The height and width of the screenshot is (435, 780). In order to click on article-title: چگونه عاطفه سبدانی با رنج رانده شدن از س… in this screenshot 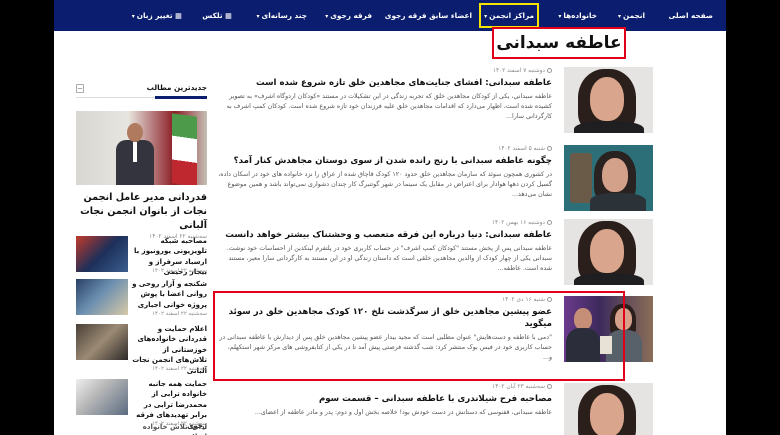, I will do `click(384, 161)`.